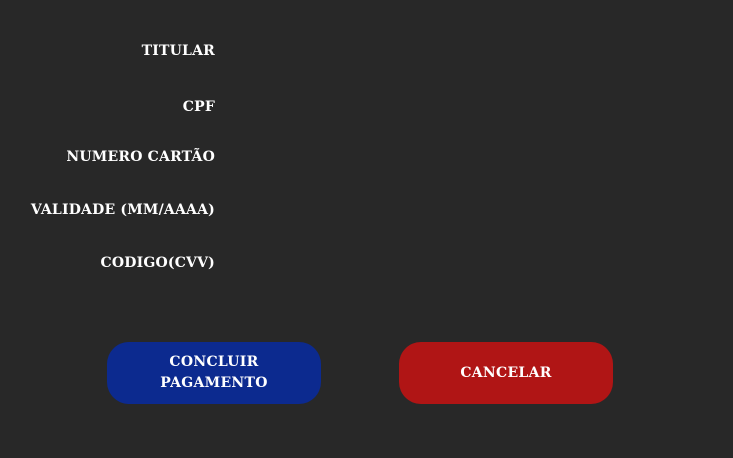 The height and width of the screenshot is (458, 733). What do you see at coordinates (122, 210) in the screenshot?
I see `expiry-label: VALIDADE (MM/AAAA)` at bounding box center [122, 210].